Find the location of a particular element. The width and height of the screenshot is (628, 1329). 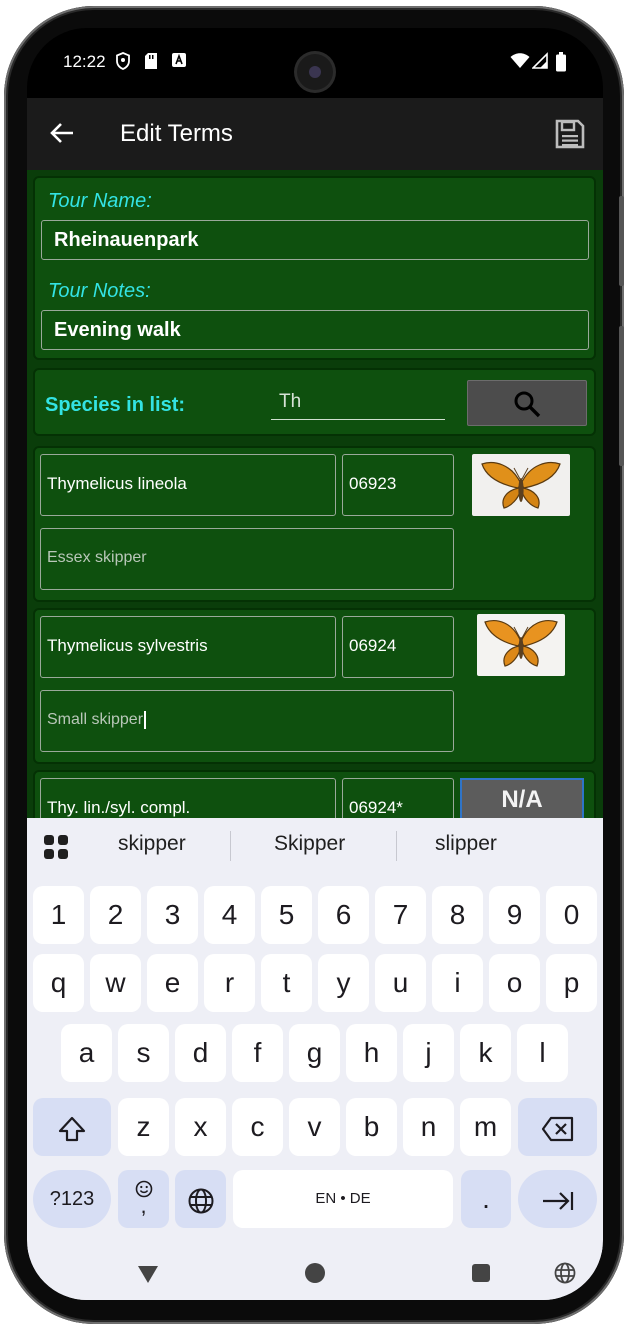

tour-notes-field: Evening walk is located at coordinates (315, 330).